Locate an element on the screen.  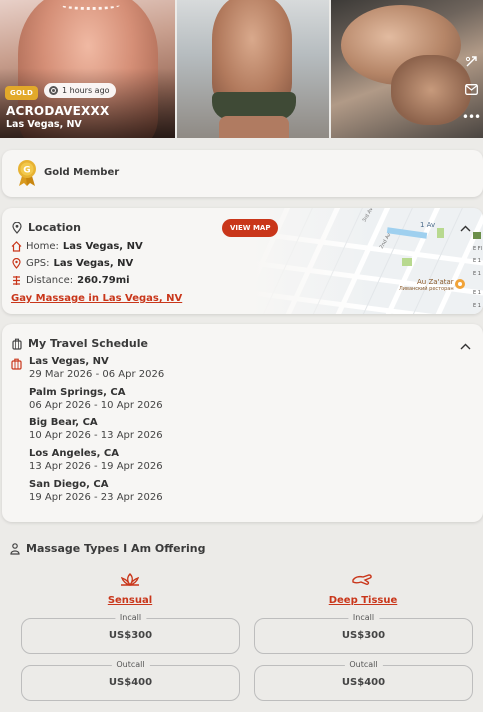
home-location: Home: Las Vegas, NV is located at coordinates (77, 246).